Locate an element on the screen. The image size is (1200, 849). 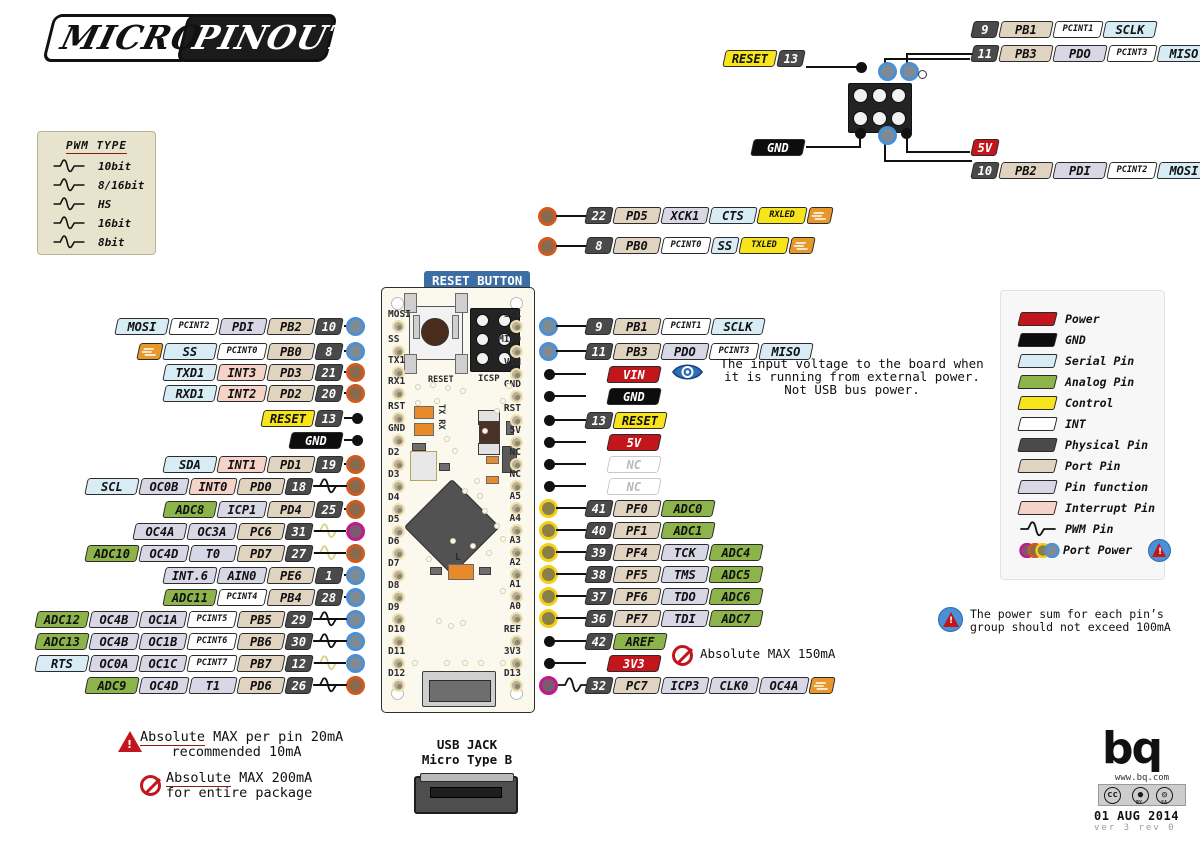
pin-tag-adc12: ADC12 is located at coordinates (62, 619).